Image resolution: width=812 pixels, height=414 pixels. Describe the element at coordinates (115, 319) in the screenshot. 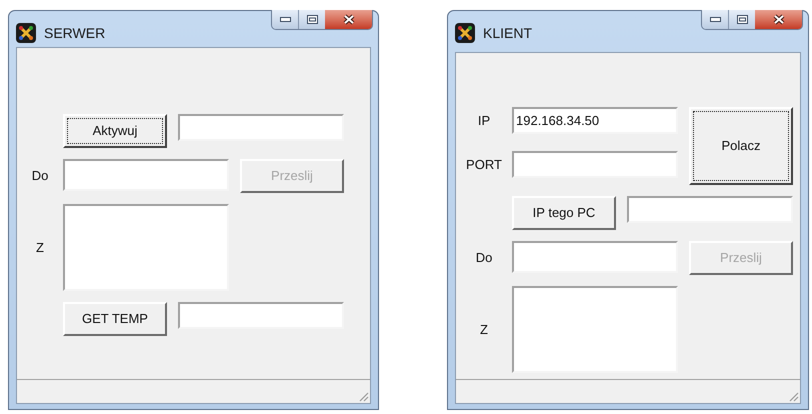

I see `button: GET TEMP` at that location.